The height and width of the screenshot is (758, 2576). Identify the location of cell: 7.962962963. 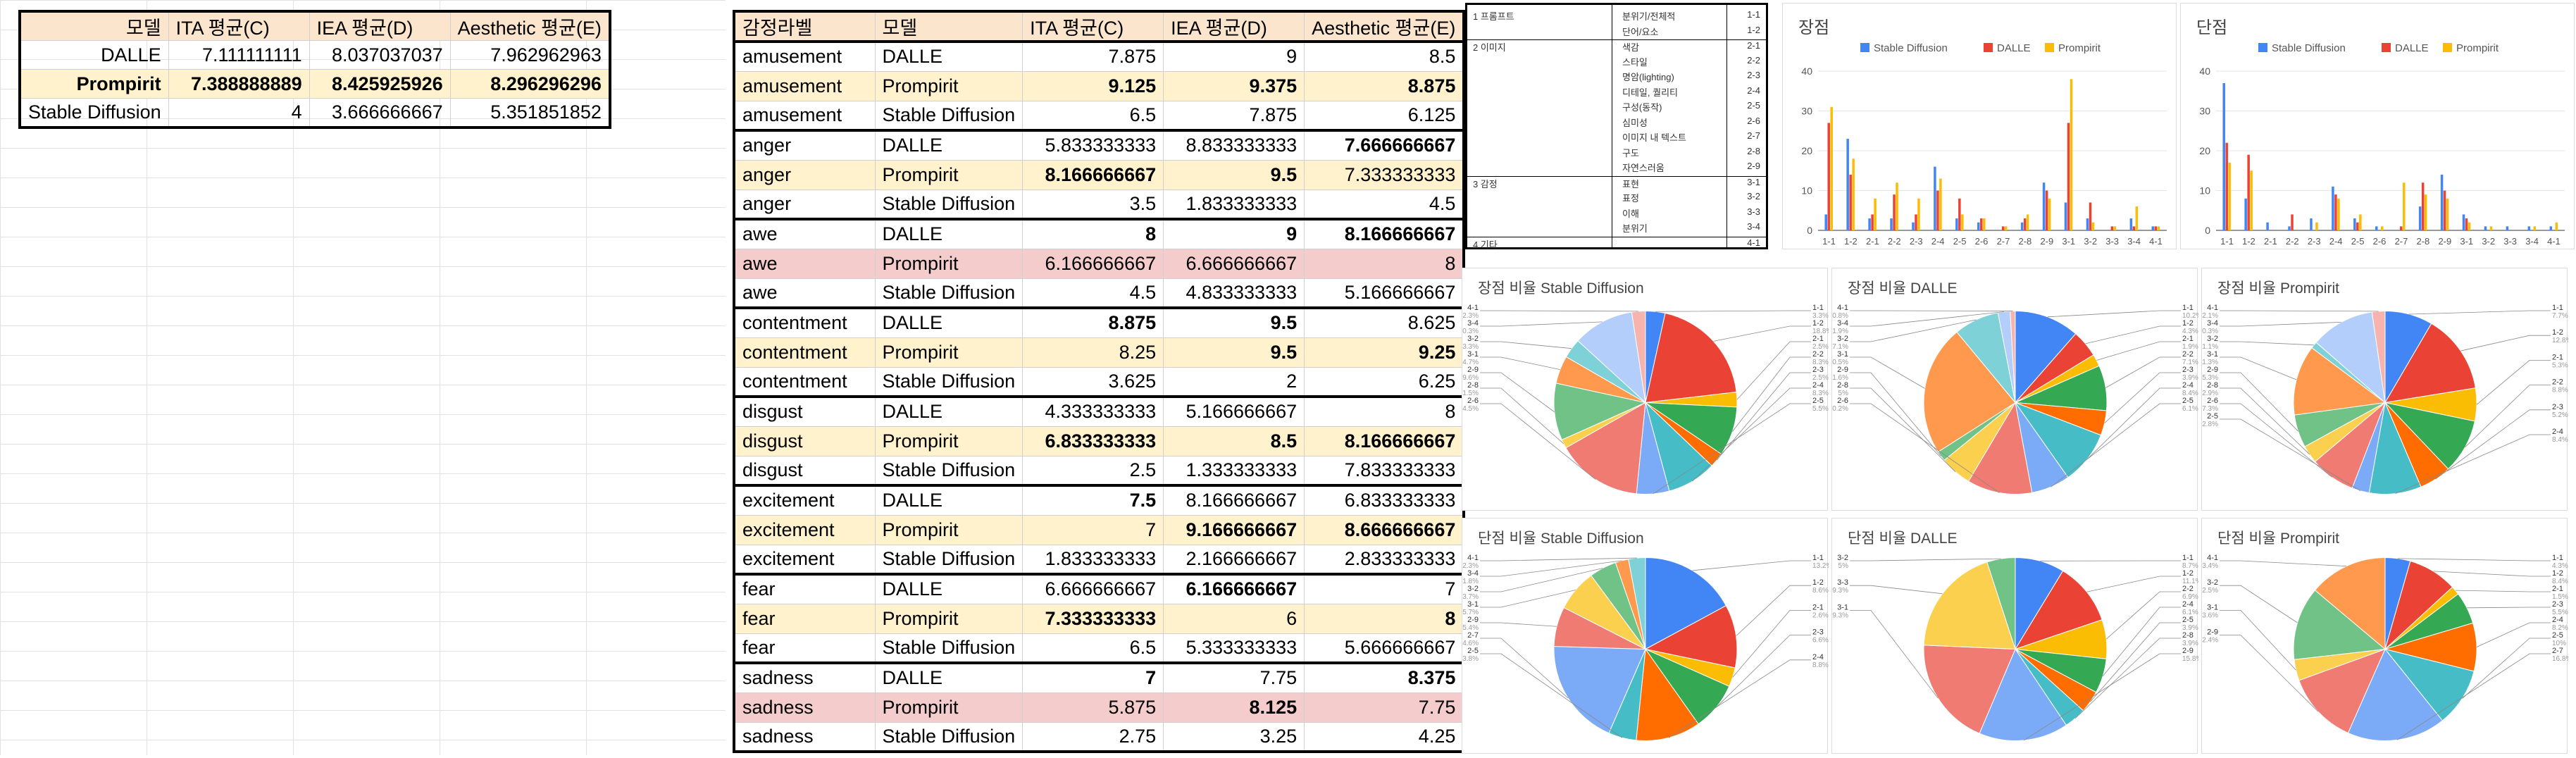
(530, 55).